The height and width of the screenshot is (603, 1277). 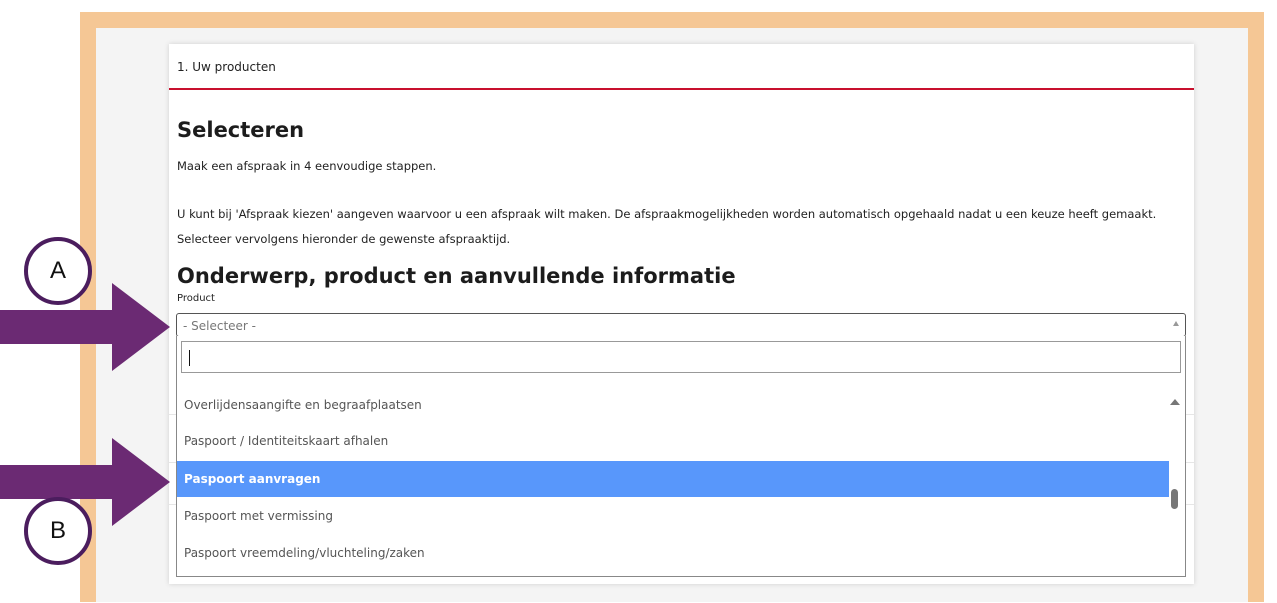 I want to click on step-title: 1. Uw producten, so click(x=226, y=67).